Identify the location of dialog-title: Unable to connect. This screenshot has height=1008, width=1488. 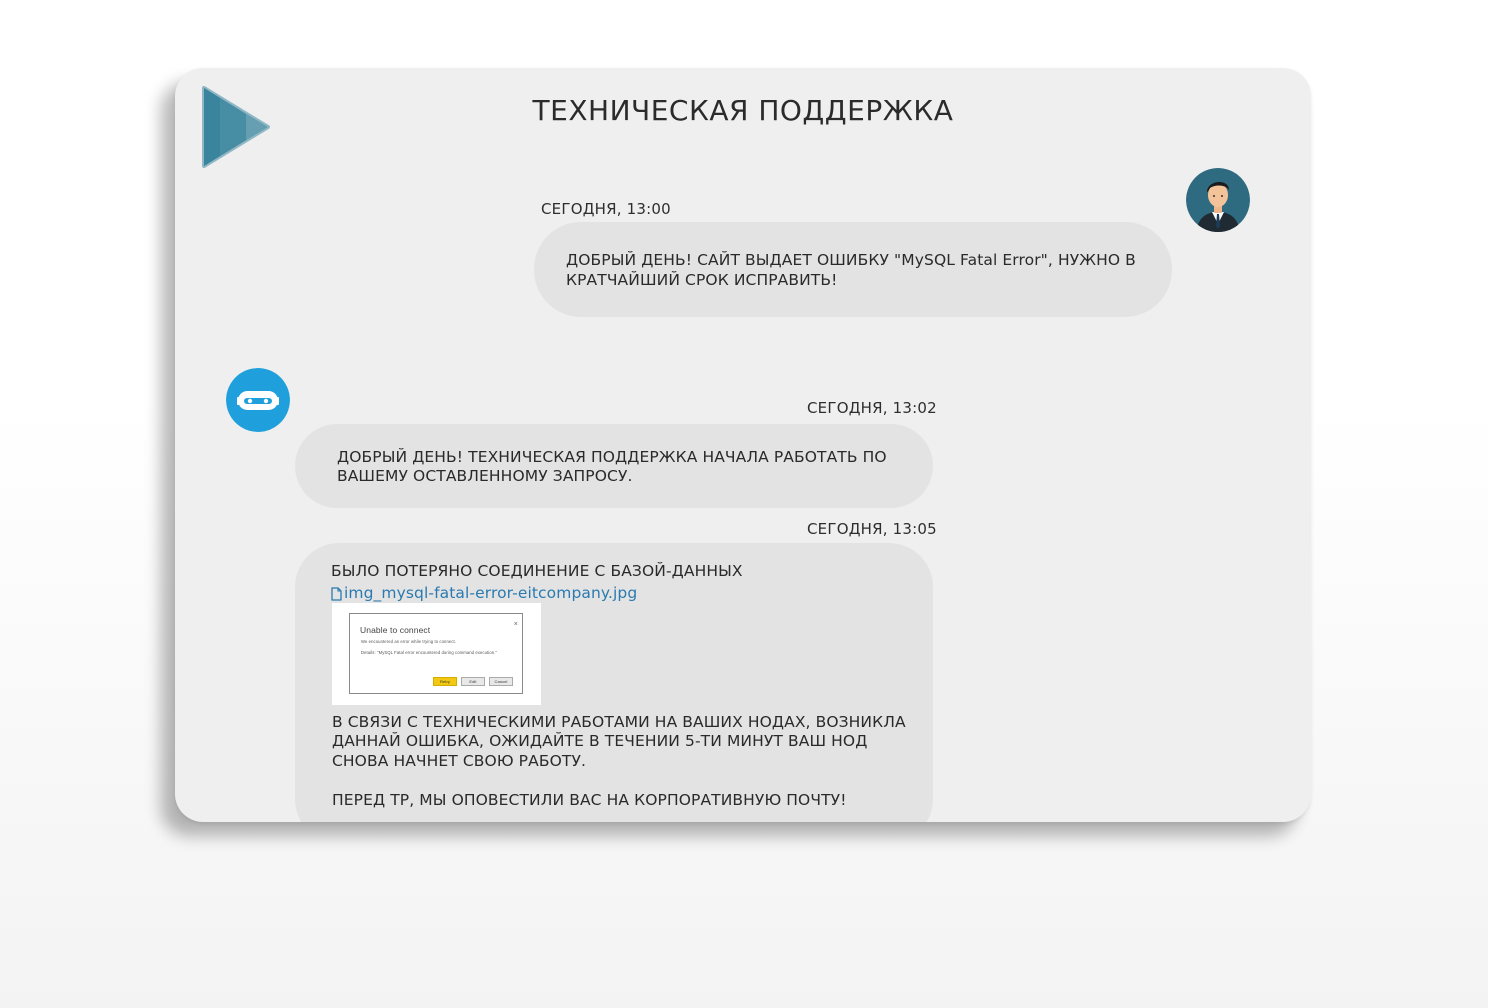
(395, 630).